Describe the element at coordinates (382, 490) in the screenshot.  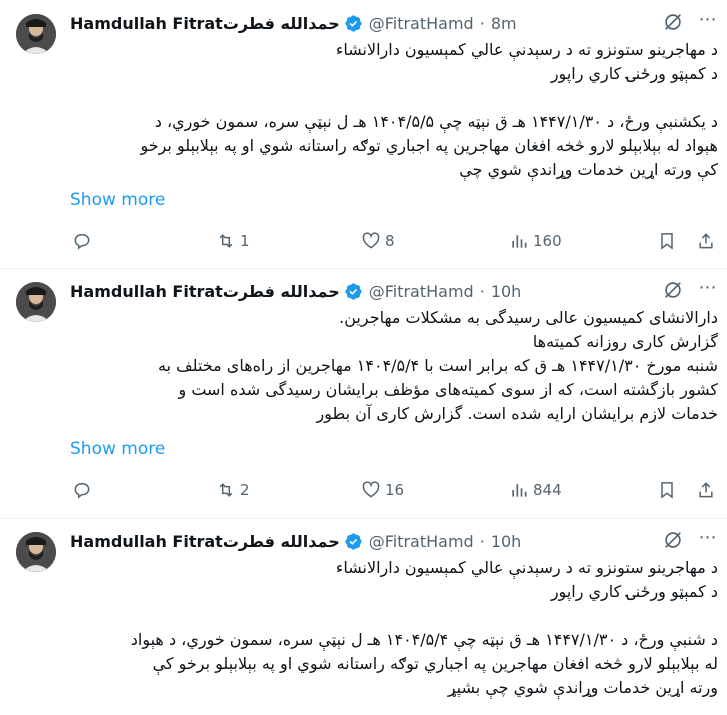
I see `like-button: 16` at that location.